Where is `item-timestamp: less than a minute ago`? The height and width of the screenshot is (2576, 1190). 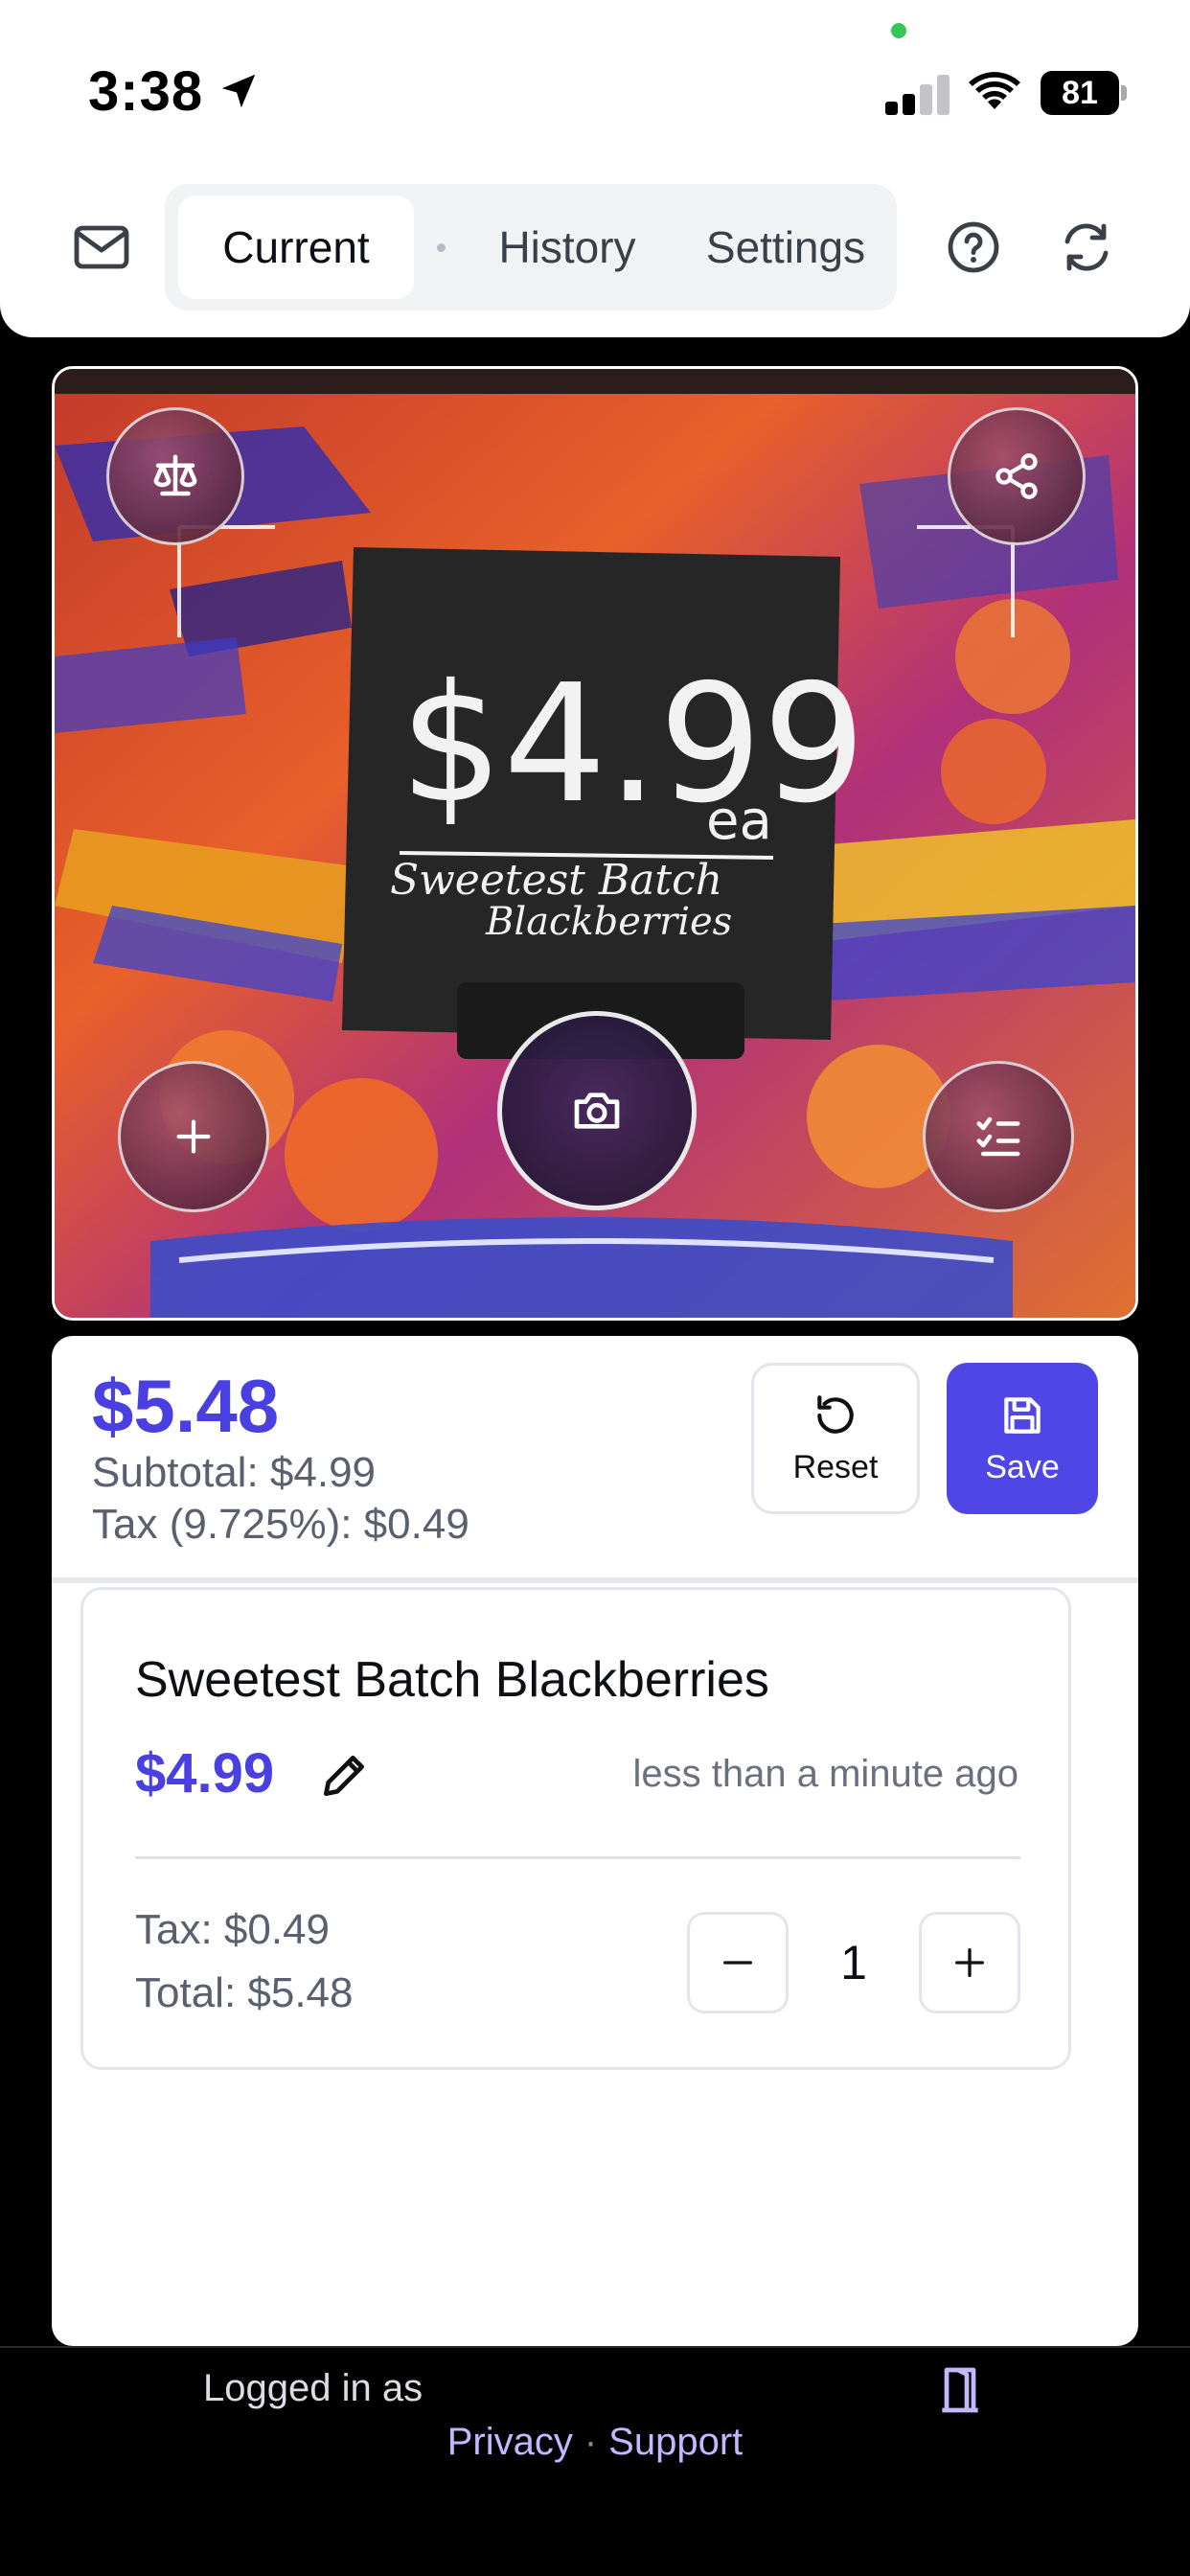
item-timestamp: less than a minute ago is located at coordinates (825, 1774).